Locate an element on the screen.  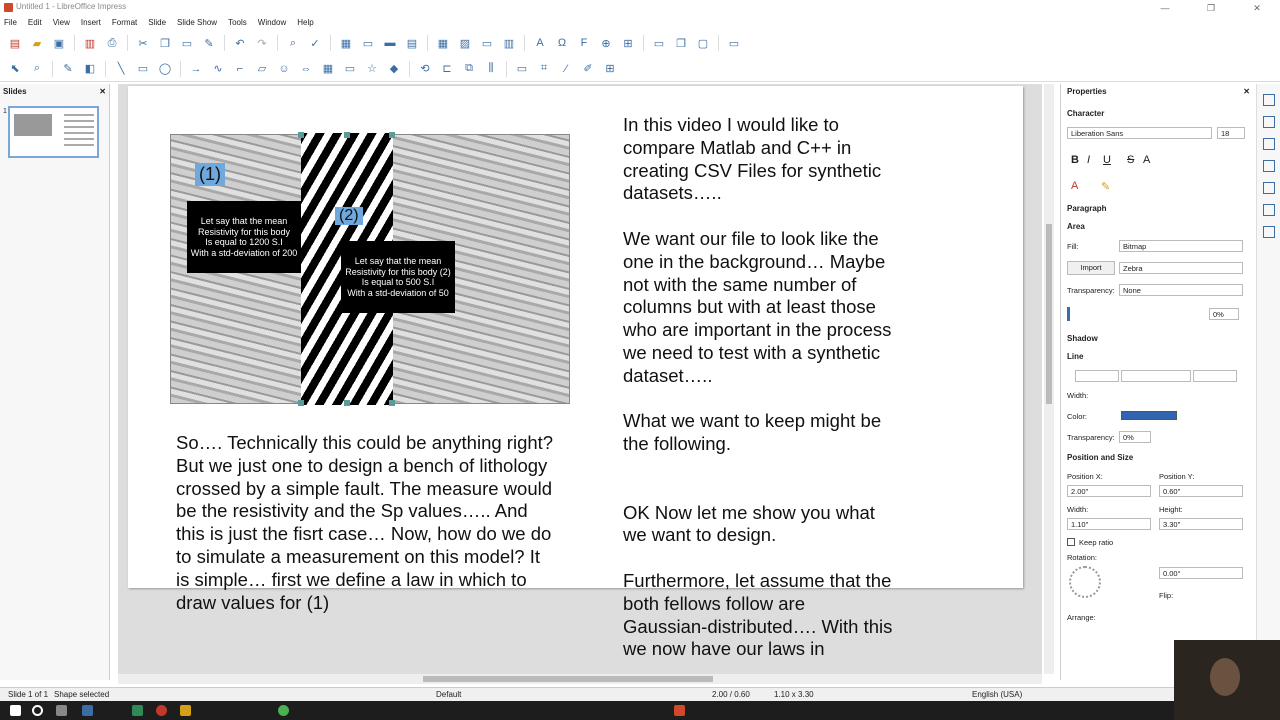
import-button: Import is located at coordinates (1091, 268).